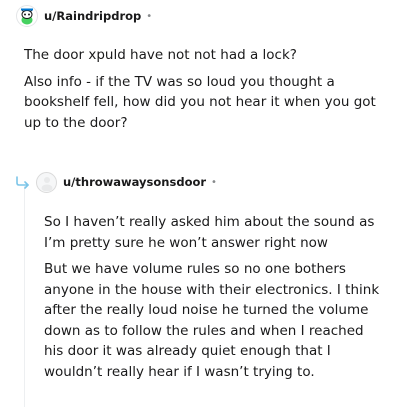  I want to click on comment-username: u/Raindripdrop, so click(92, 16).